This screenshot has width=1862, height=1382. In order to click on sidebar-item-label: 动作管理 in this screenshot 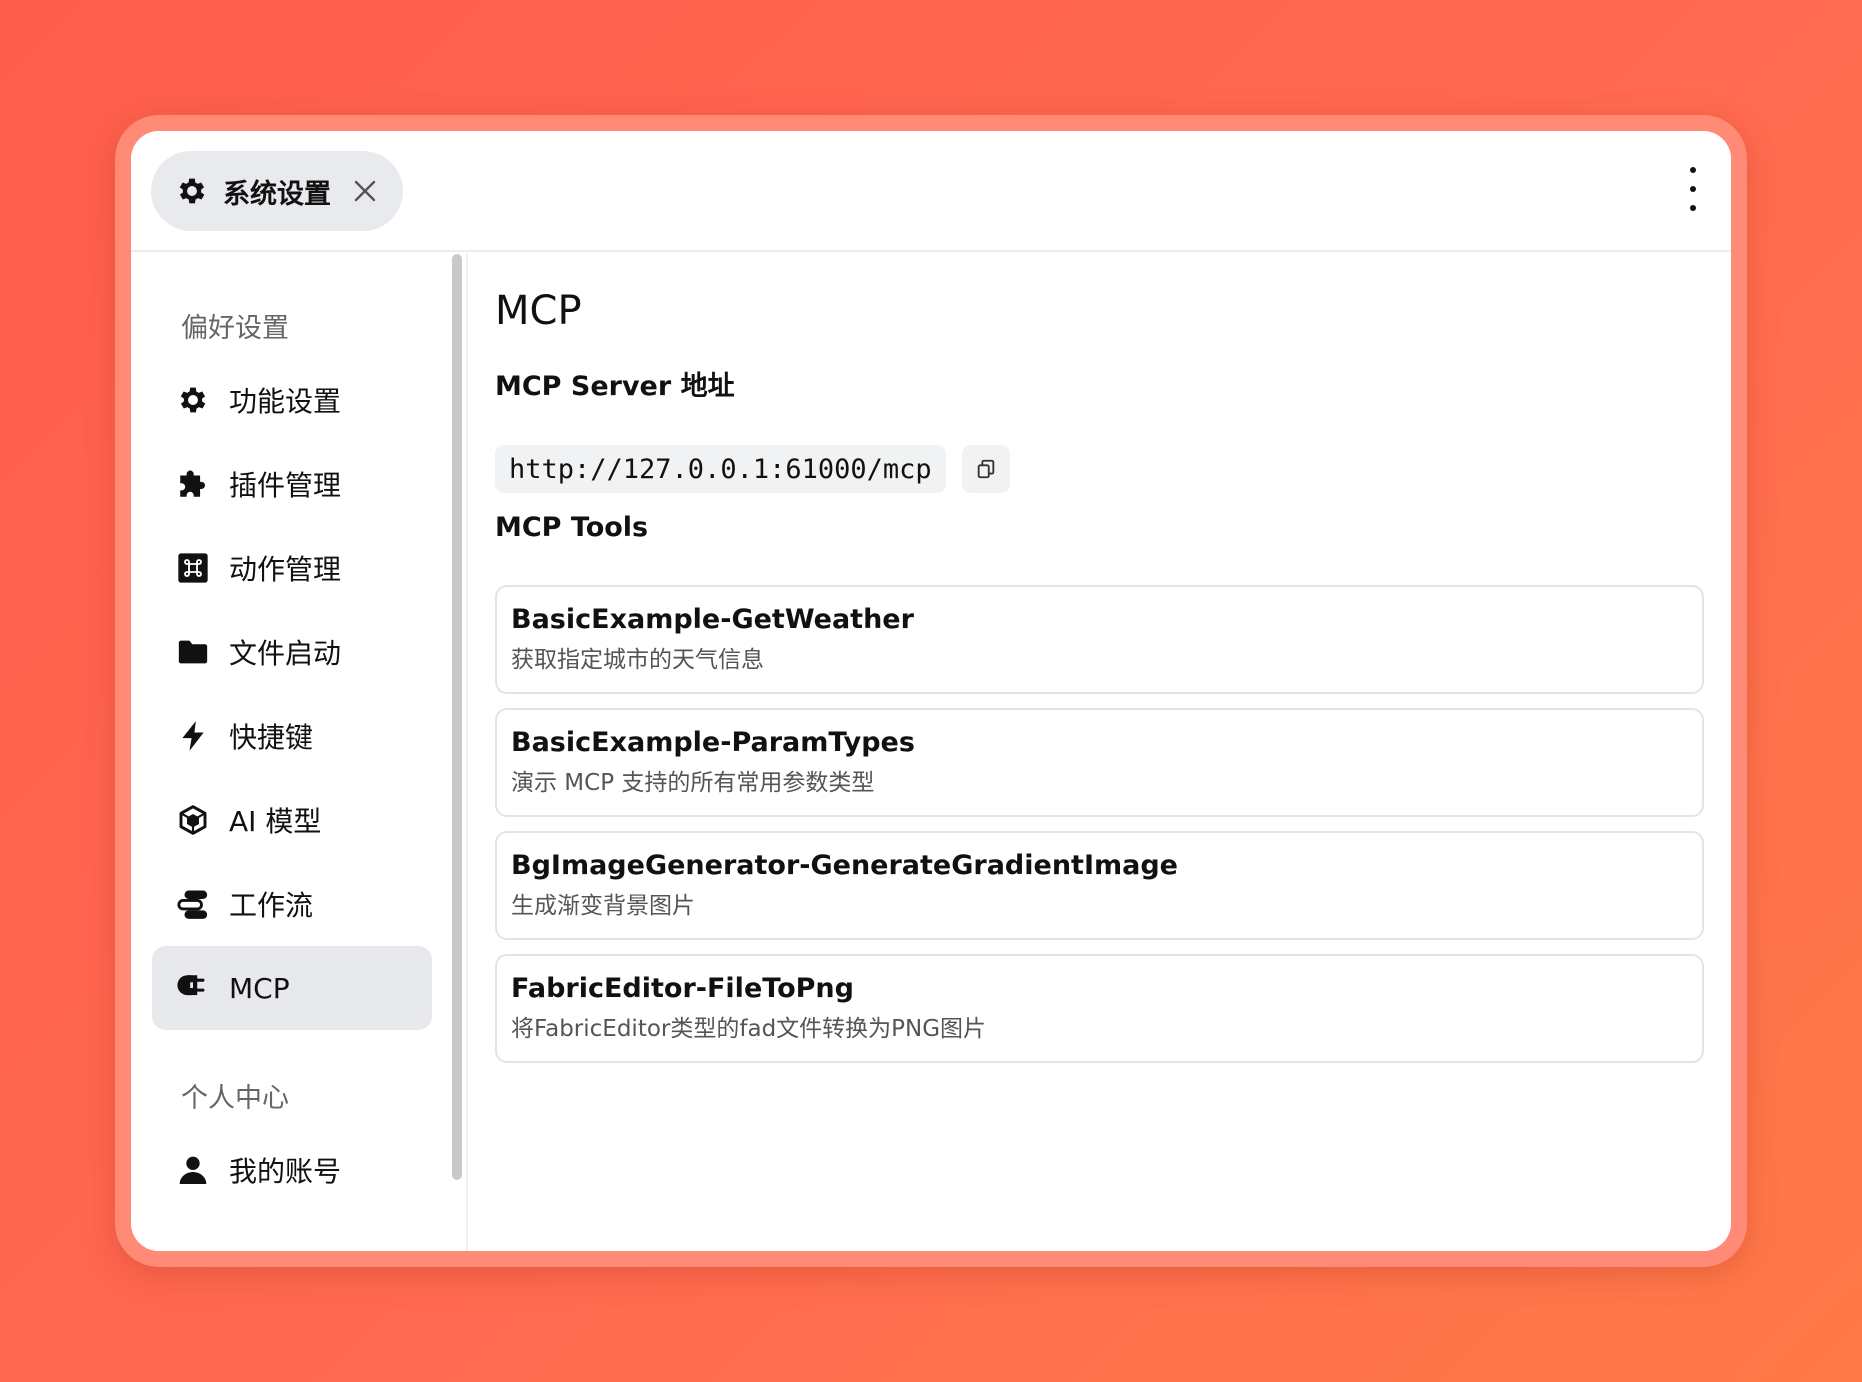, I will do `click(285, 569)`.